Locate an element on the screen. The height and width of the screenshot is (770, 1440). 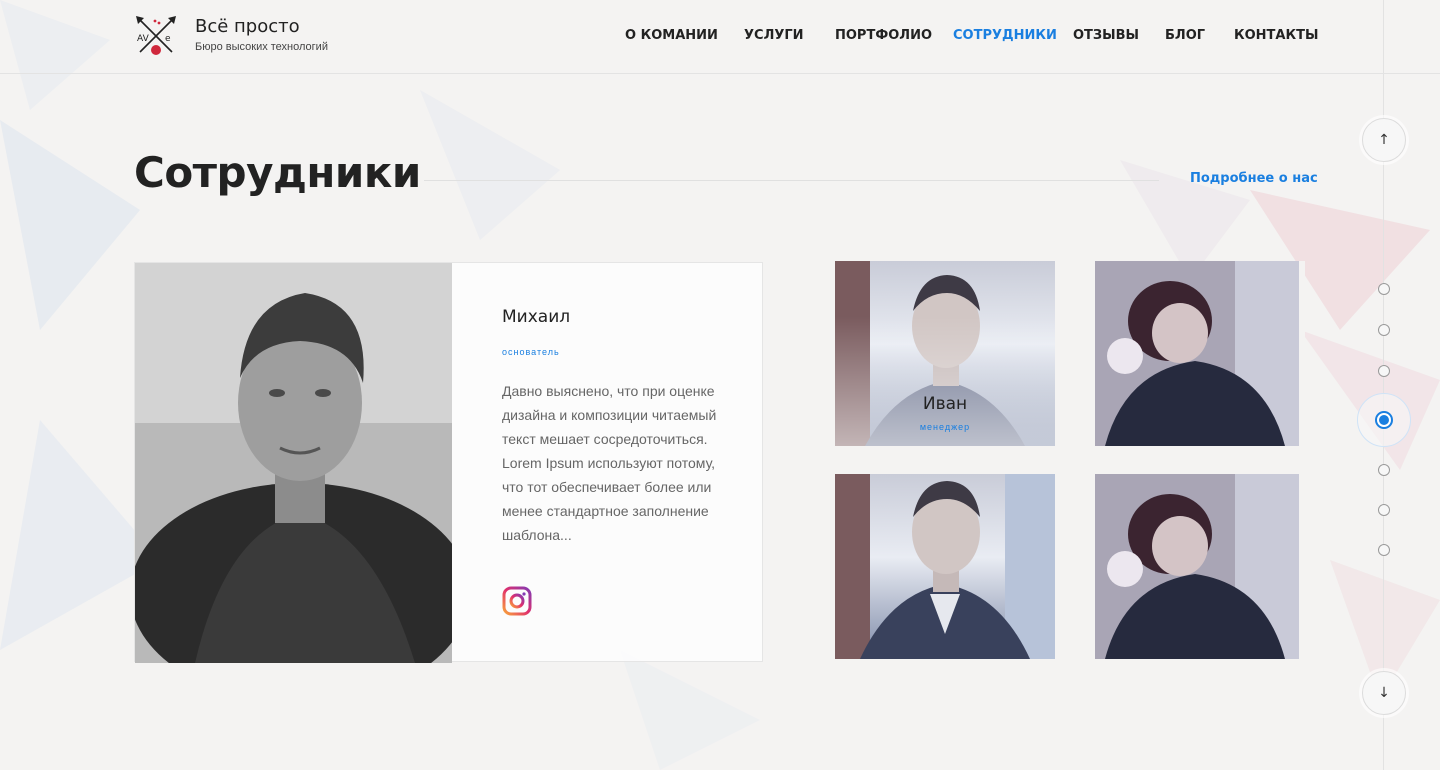
featured-employee-photo is located at coordinates (293, 463).